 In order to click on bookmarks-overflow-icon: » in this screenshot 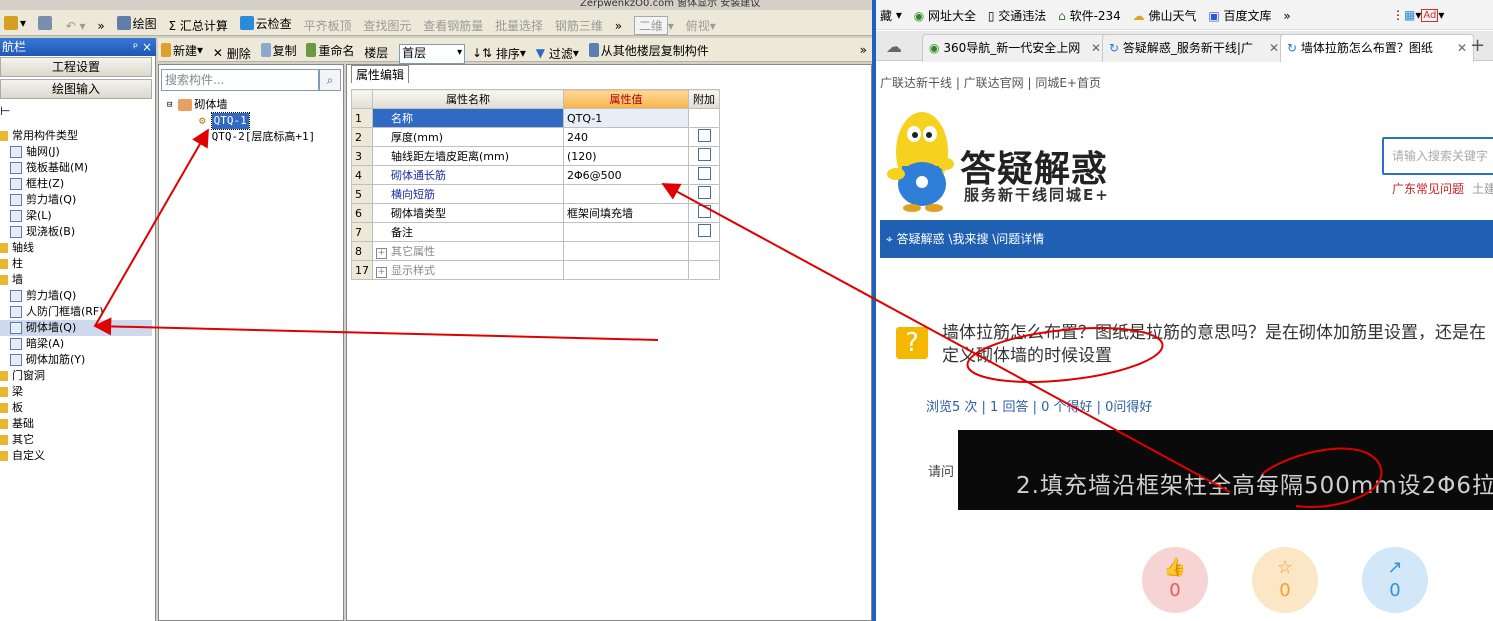, I will do `click(1286, 16)`.